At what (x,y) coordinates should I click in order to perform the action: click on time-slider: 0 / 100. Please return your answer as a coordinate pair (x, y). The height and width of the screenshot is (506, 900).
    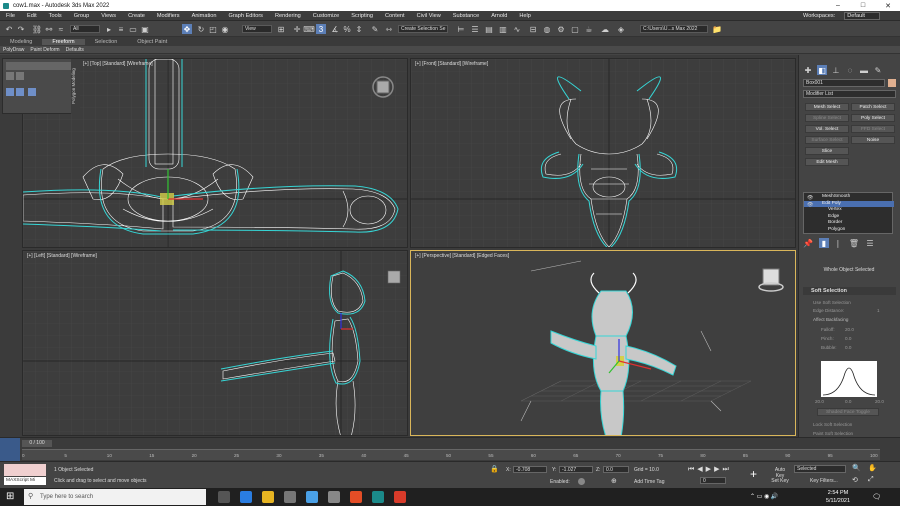
    Looking at the image, I should click on (37, 443).